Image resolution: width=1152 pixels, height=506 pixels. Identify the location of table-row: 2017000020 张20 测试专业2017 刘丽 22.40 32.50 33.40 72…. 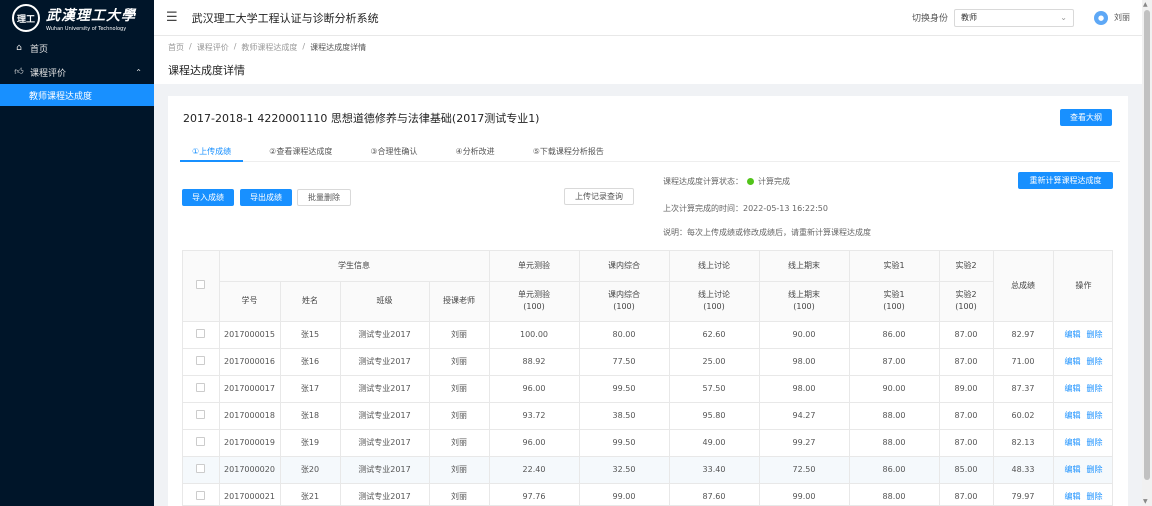
(647, 470).